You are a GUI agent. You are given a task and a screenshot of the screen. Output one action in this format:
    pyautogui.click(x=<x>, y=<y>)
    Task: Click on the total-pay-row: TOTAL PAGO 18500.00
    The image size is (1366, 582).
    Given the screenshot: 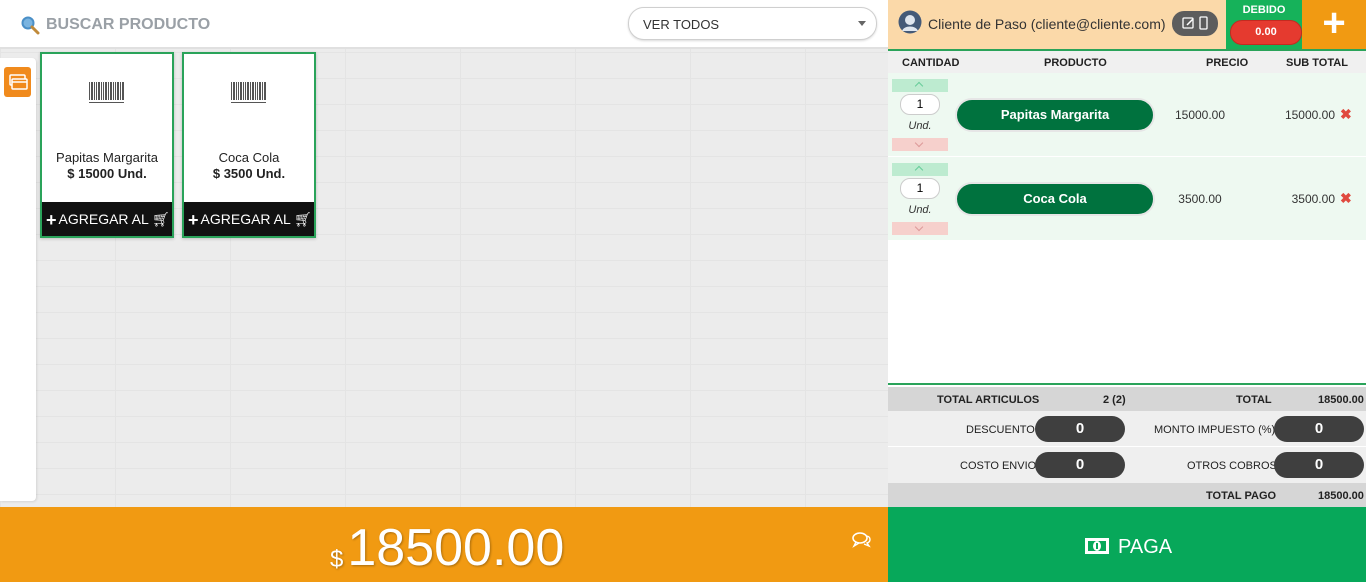 What is the action you would take?
    pyautogui.click(x=1127, y=495)
    